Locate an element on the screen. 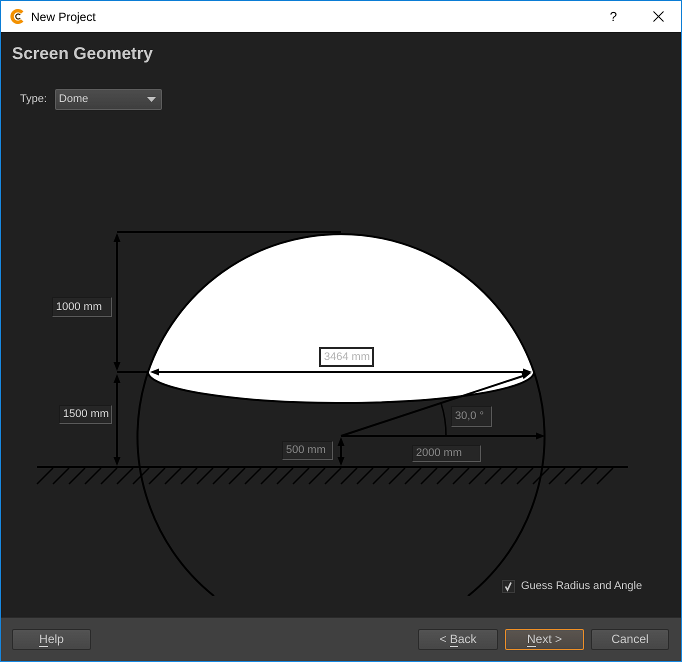  next-button: Next > is located at coordinates (544, 639).